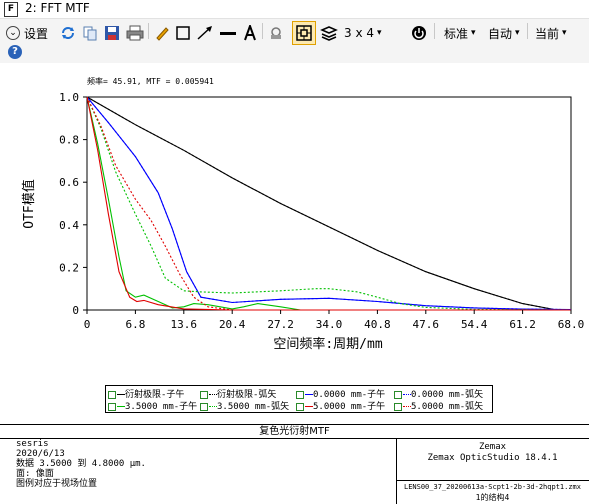 This screenshot has height=504, width=589. Describe the element at coordinates (184, 324) in the screenshot. I see `x-tick-label: 13.6` at that location.